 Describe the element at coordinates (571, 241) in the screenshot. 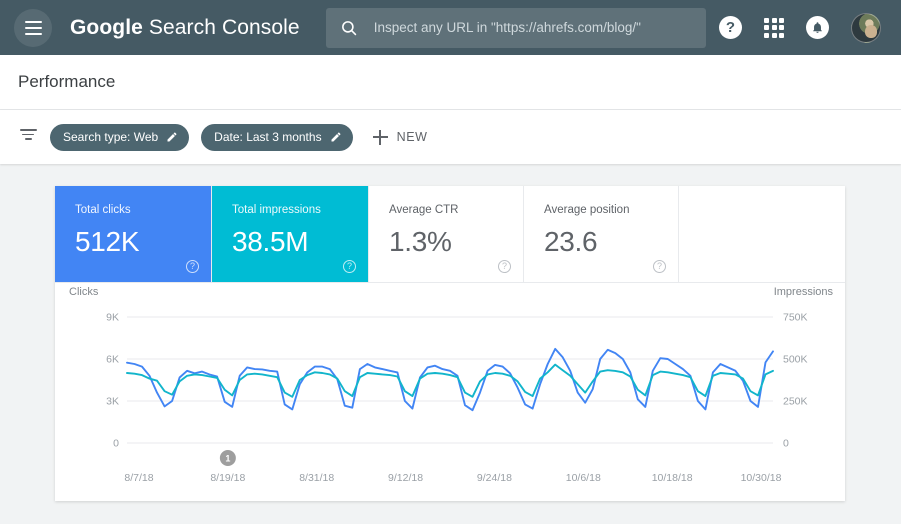

I see `metric-value: 23.6` at that location.